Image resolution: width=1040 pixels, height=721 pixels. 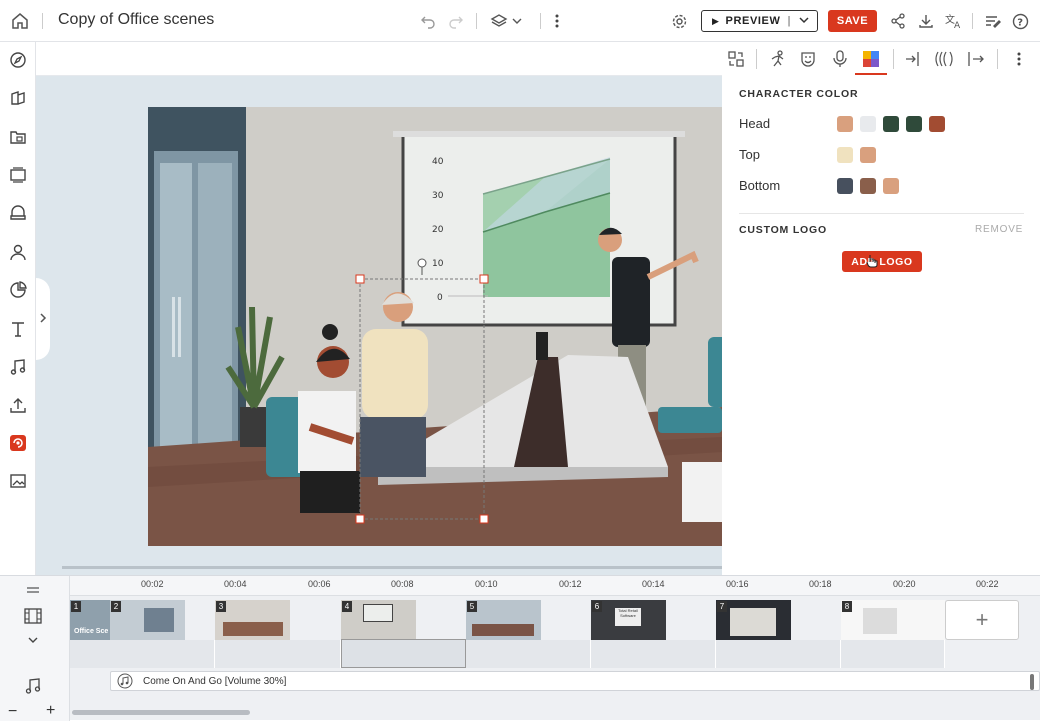 I want to click on enter-animation-icon, so click(x=913, y=59).